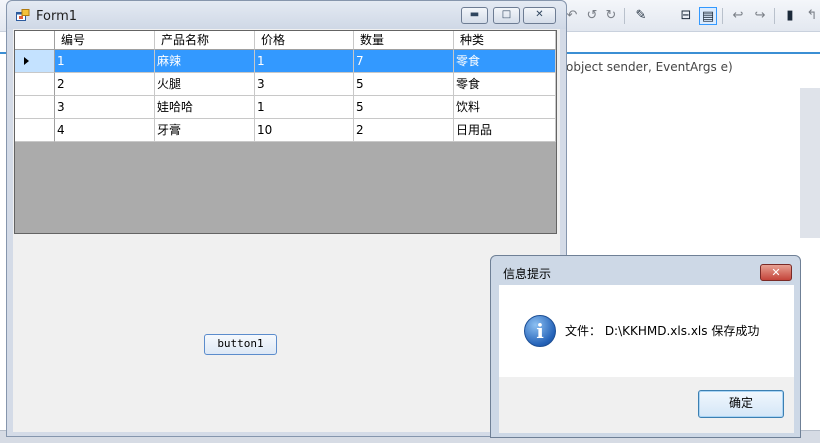 The height and width of the screenshot is (443, 820). I want to click on indent-icon: ⊟, so click(686, 16).